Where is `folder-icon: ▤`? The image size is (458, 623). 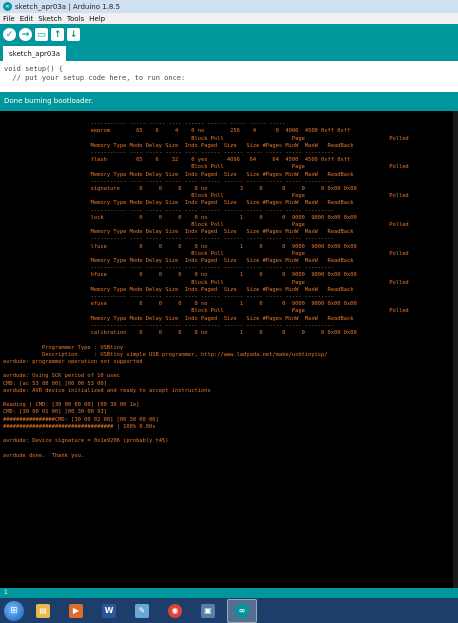 folder-icon: ▤ is located at coordinates (43, 610).